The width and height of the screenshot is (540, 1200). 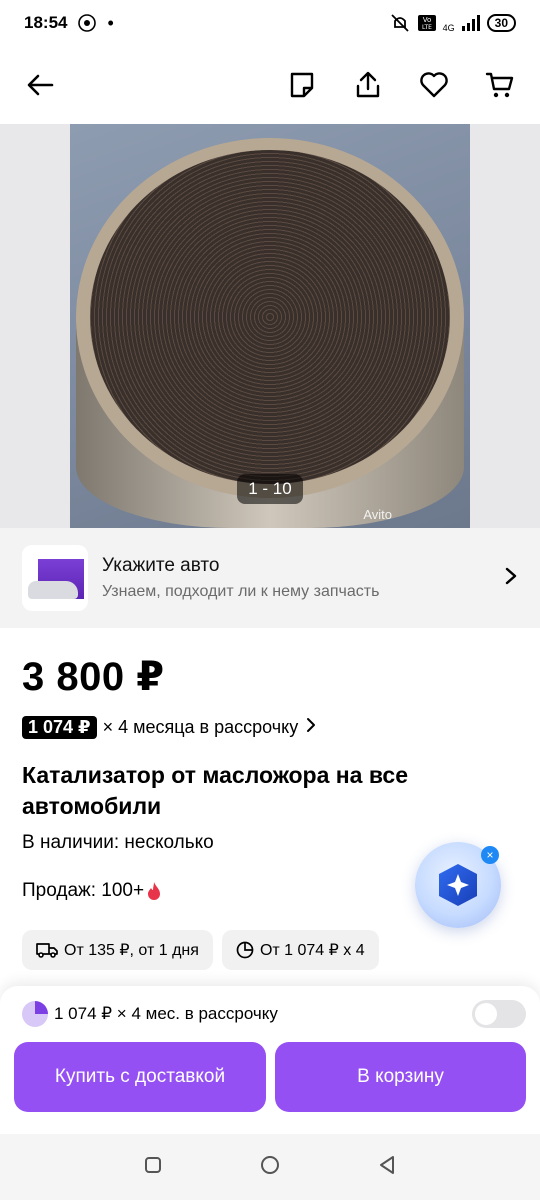 I want to click on favorite-button, so click(x=434, y=85).